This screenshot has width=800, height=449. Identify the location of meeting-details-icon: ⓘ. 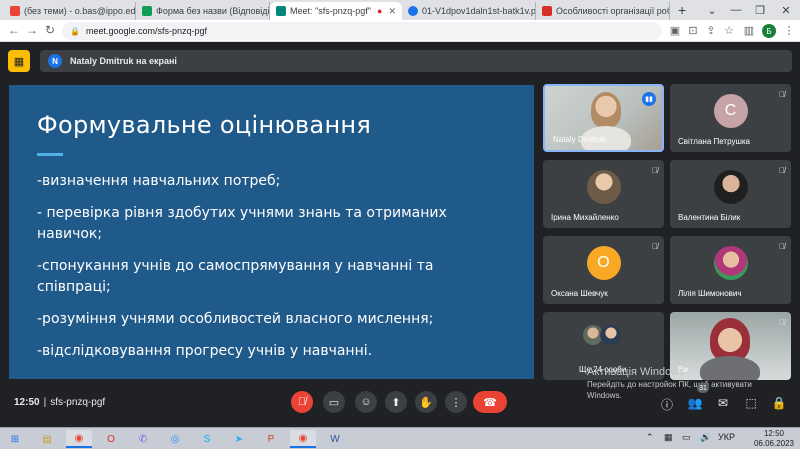
(667, 404).